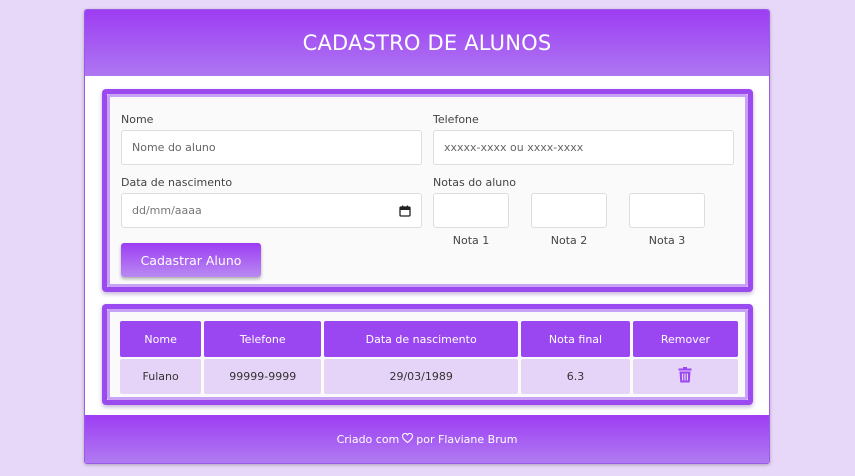 Image resolution: width=855 pixels, height=476 pixels. I want to click on cell-remove, so click(685, 376).